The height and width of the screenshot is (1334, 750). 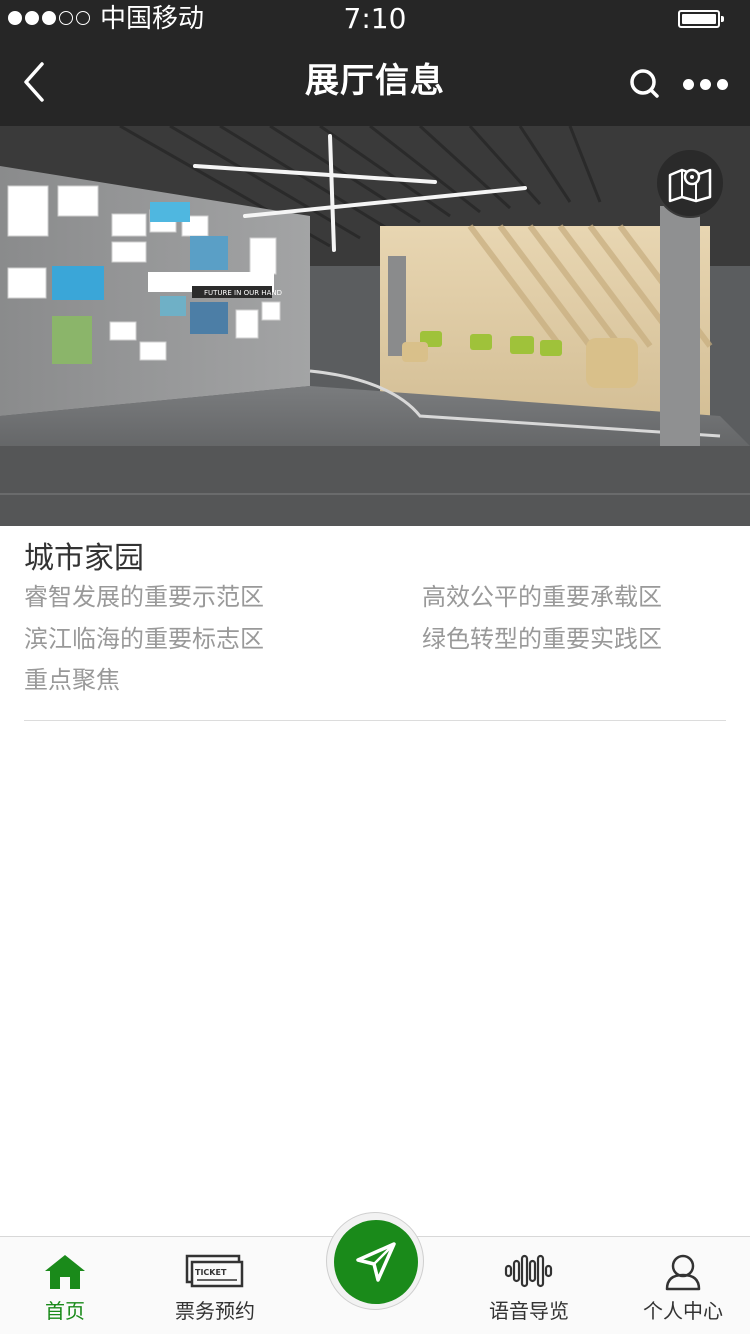 I want to click on search-button, so click(x=645, y=84).